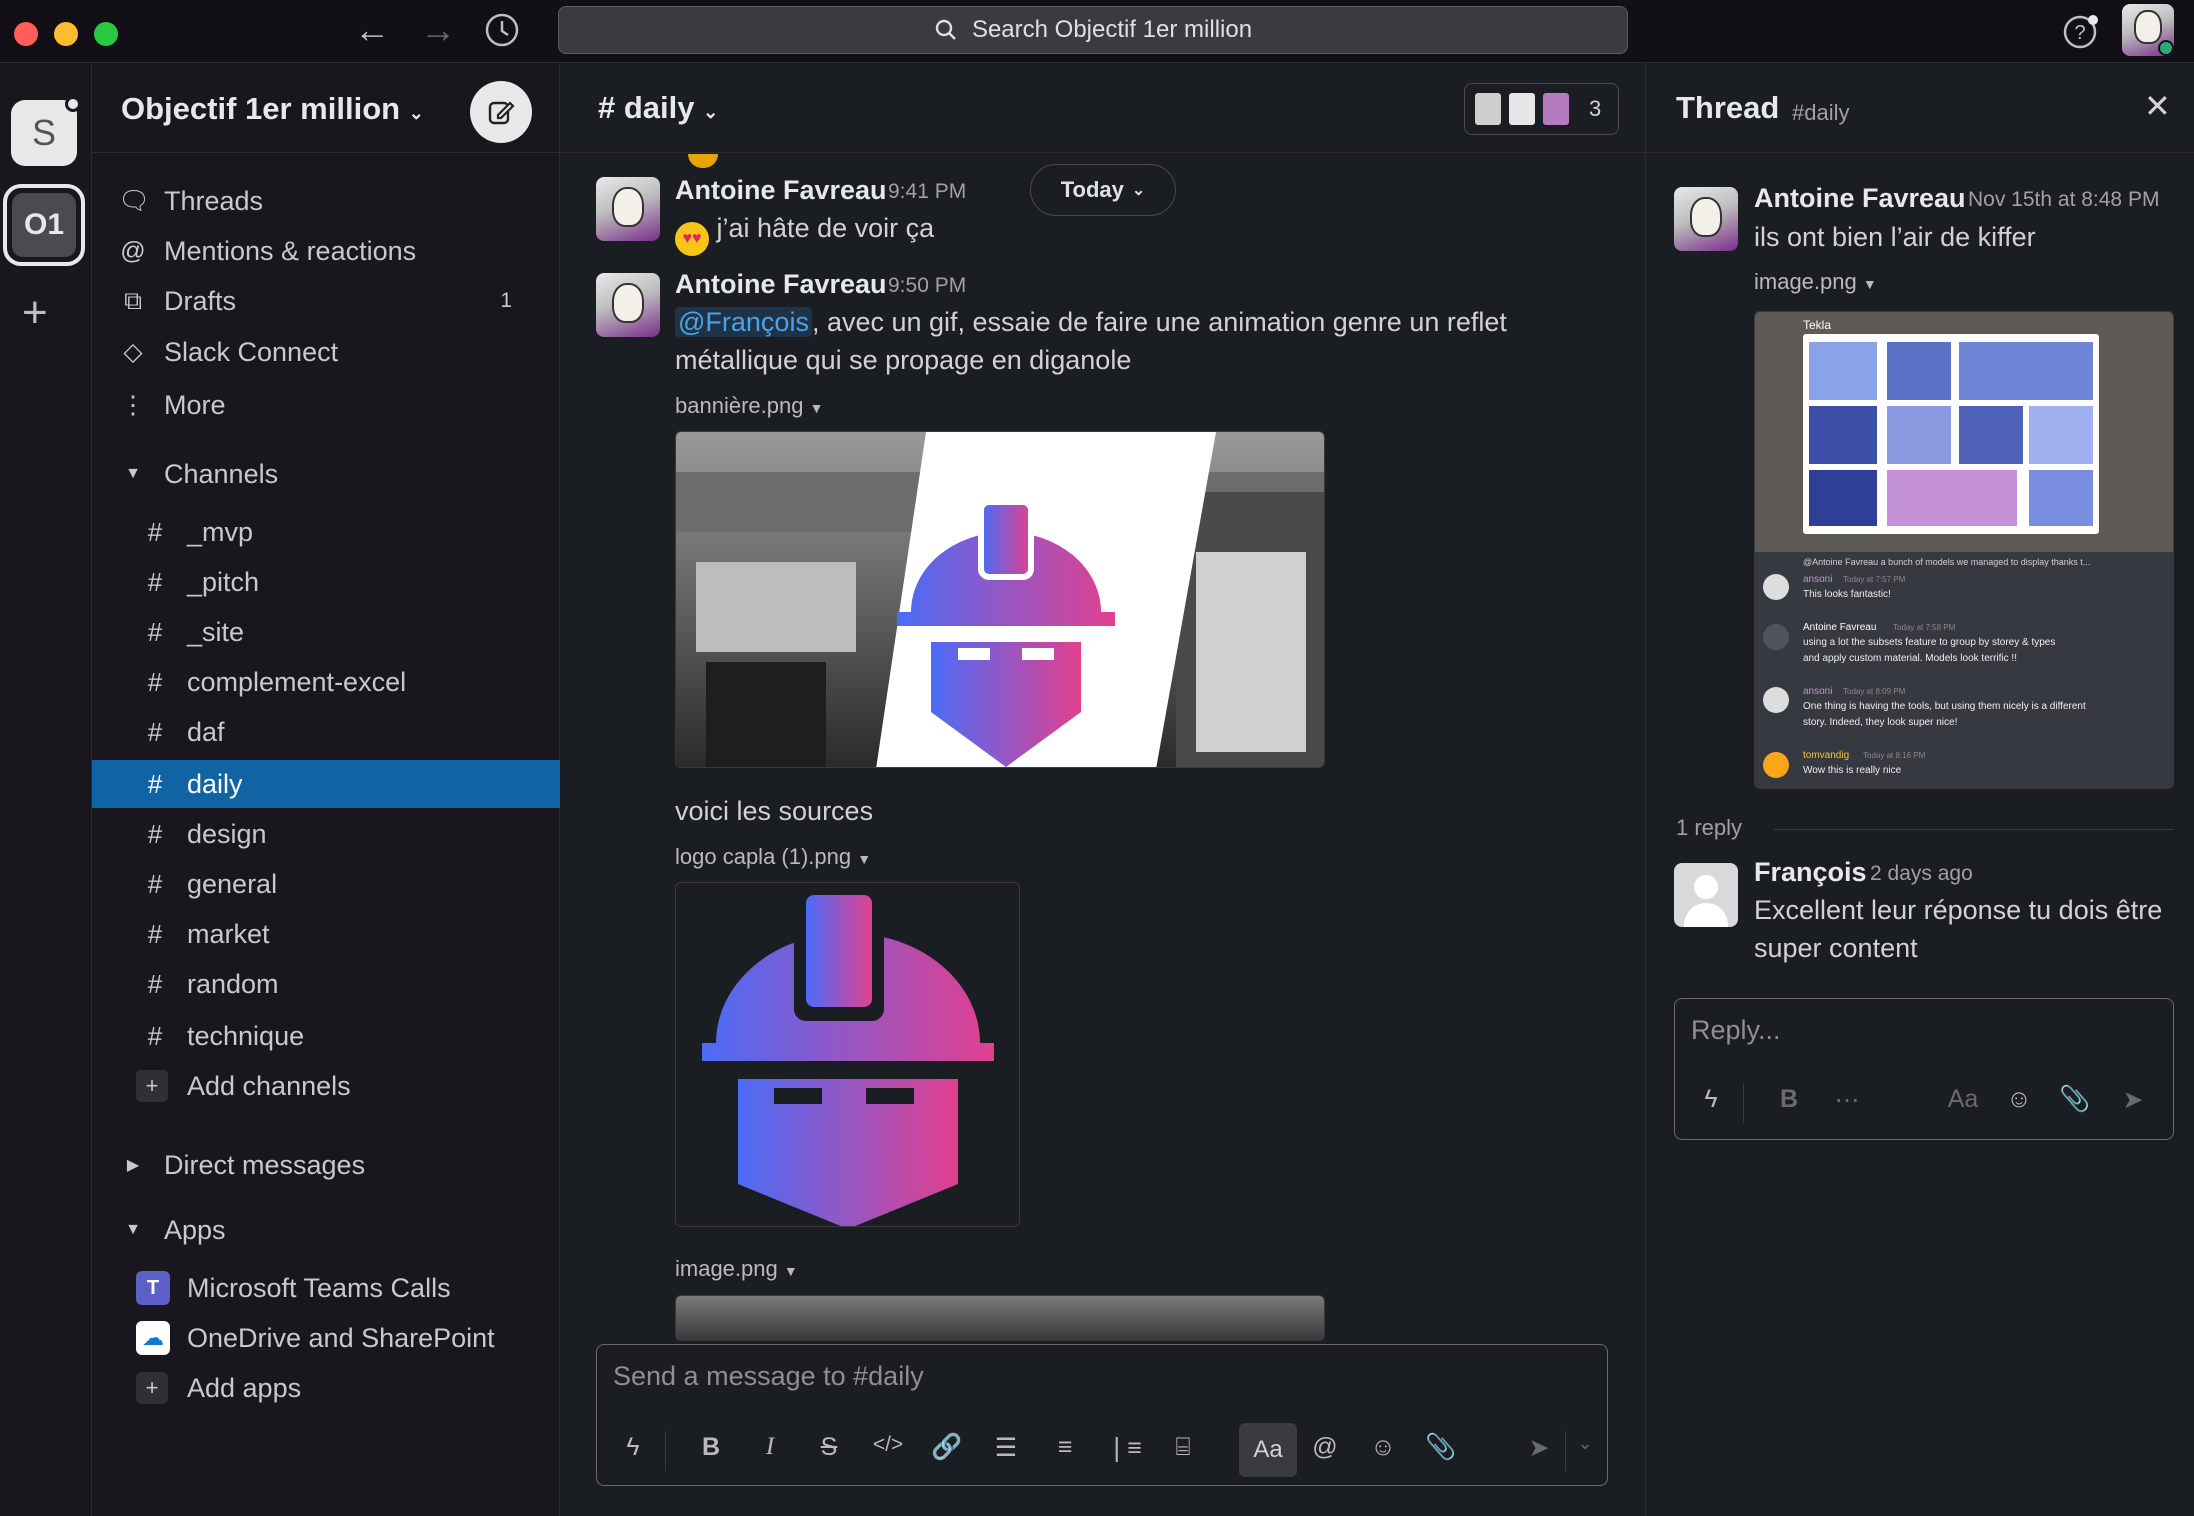 The image size is (2194, 1516). I want to click on sidebar-item-channel-complement-excel: # complement-excel, so click(326, 682).